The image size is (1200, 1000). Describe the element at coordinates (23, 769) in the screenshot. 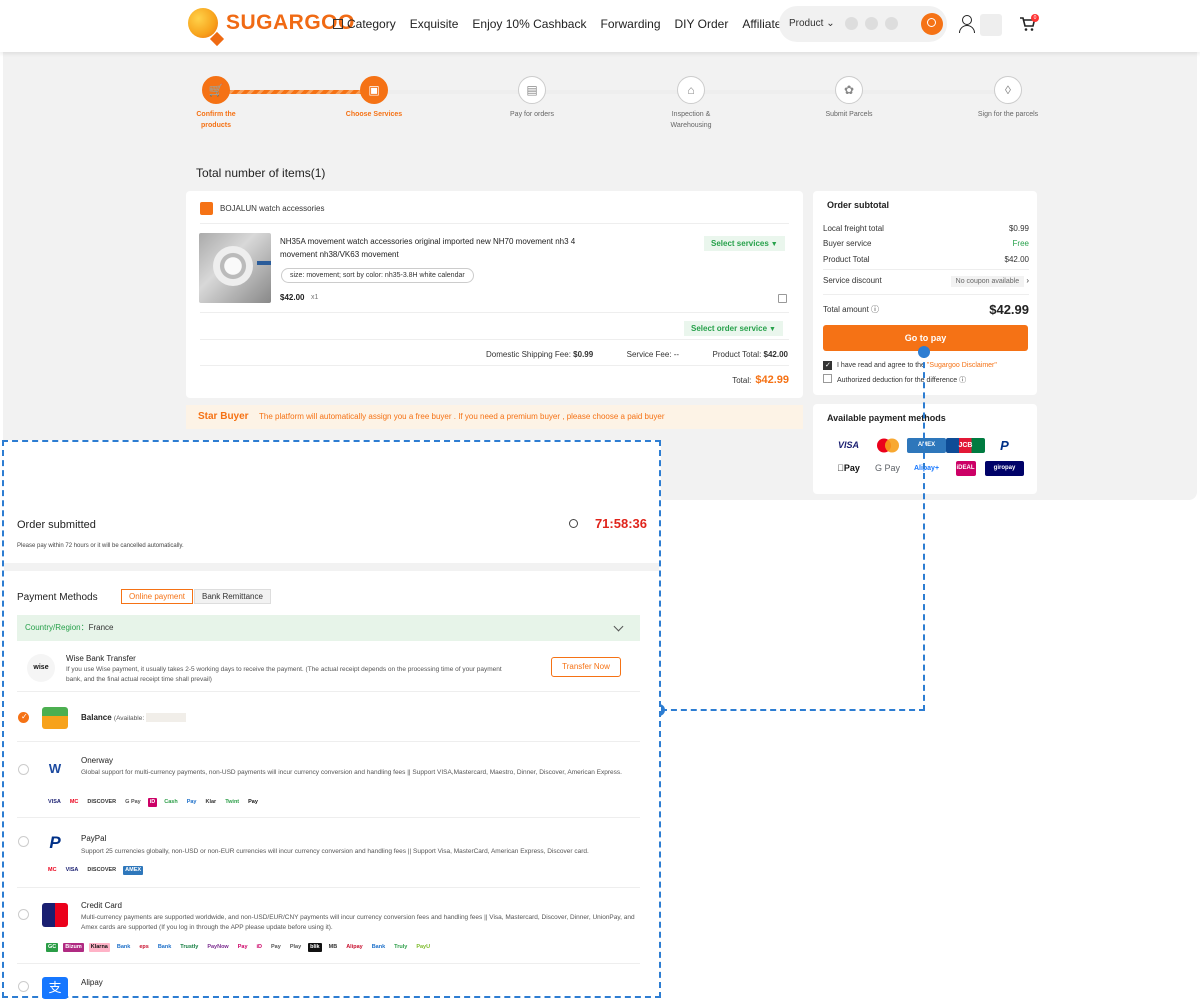

I see `onerway-radio` at that location.